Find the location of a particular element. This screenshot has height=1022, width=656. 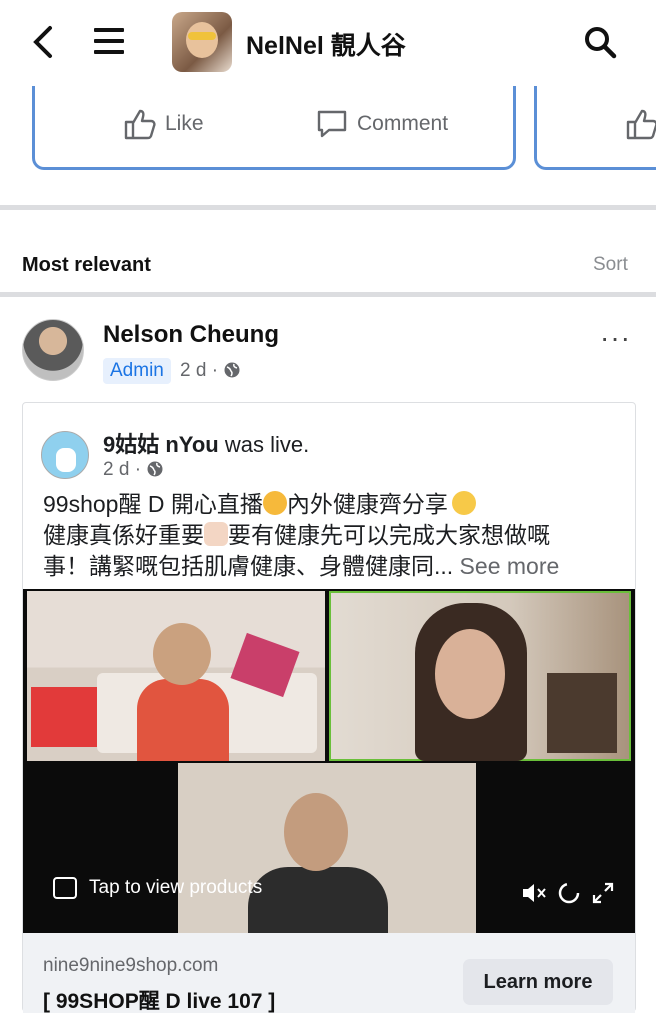

post-text-line: 健康真係好重要 is located at coordinates (123, 535).